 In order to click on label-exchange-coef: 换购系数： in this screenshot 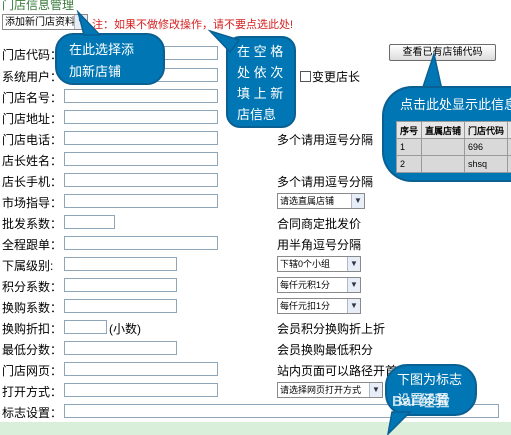, I will do `click(32, 308)`.